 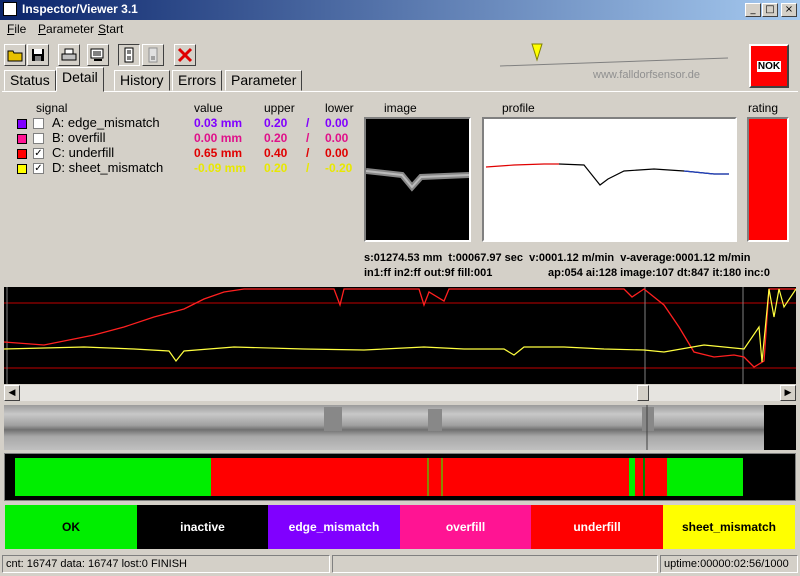 I want to click on legend-label: inactive, so click(x=202, y=527).